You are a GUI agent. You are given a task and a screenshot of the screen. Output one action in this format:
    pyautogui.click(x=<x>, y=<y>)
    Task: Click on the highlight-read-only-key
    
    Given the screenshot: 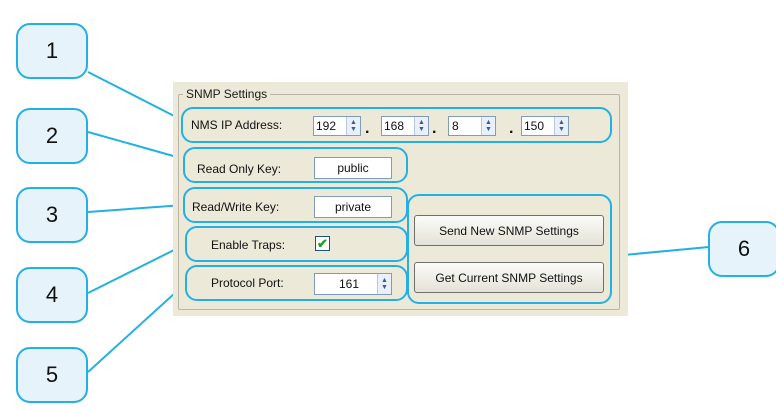 What is the action you would take?
    pyautogui.click(x=295, y=165)
    